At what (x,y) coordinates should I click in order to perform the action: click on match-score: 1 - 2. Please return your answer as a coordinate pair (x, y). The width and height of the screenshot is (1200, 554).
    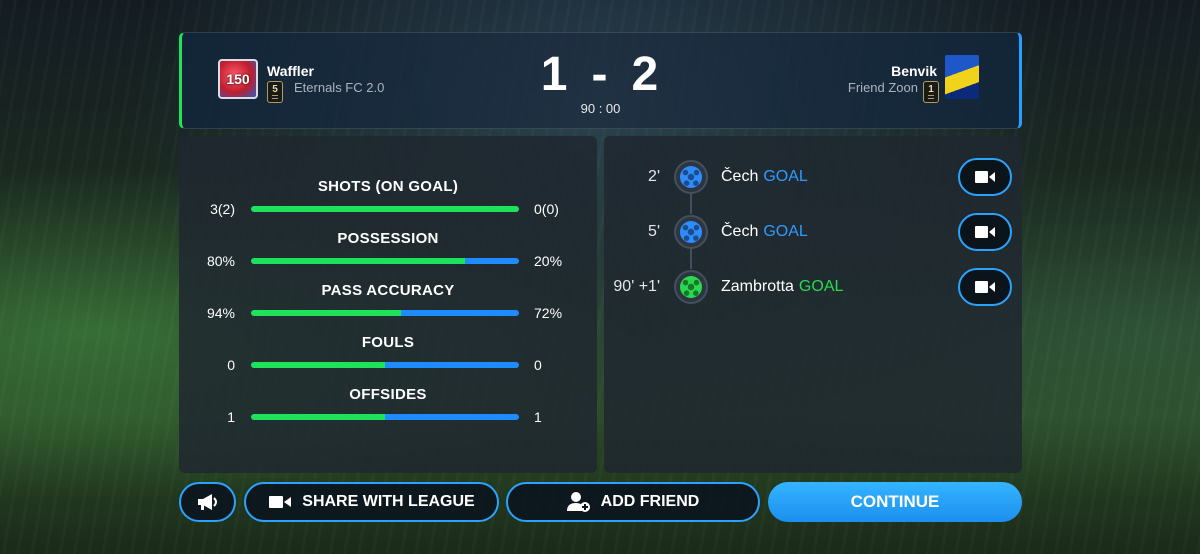
    Looking at the image, I should click on (600, 74).